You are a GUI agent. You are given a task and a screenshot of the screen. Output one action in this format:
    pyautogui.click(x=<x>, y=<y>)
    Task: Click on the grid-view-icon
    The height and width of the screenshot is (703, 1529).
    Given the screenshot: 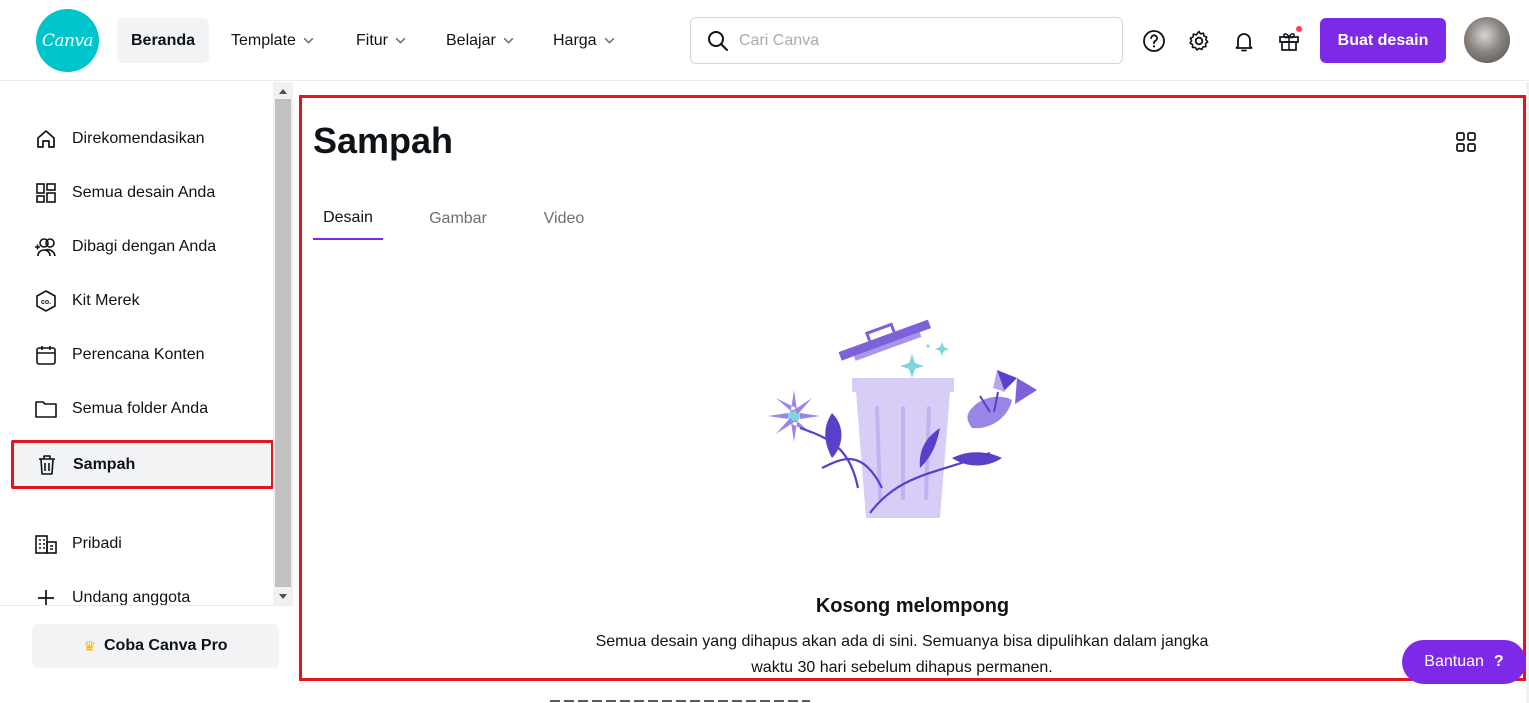 What is the action you would take?
    pyautogui.click(x=1466, y=142)
    